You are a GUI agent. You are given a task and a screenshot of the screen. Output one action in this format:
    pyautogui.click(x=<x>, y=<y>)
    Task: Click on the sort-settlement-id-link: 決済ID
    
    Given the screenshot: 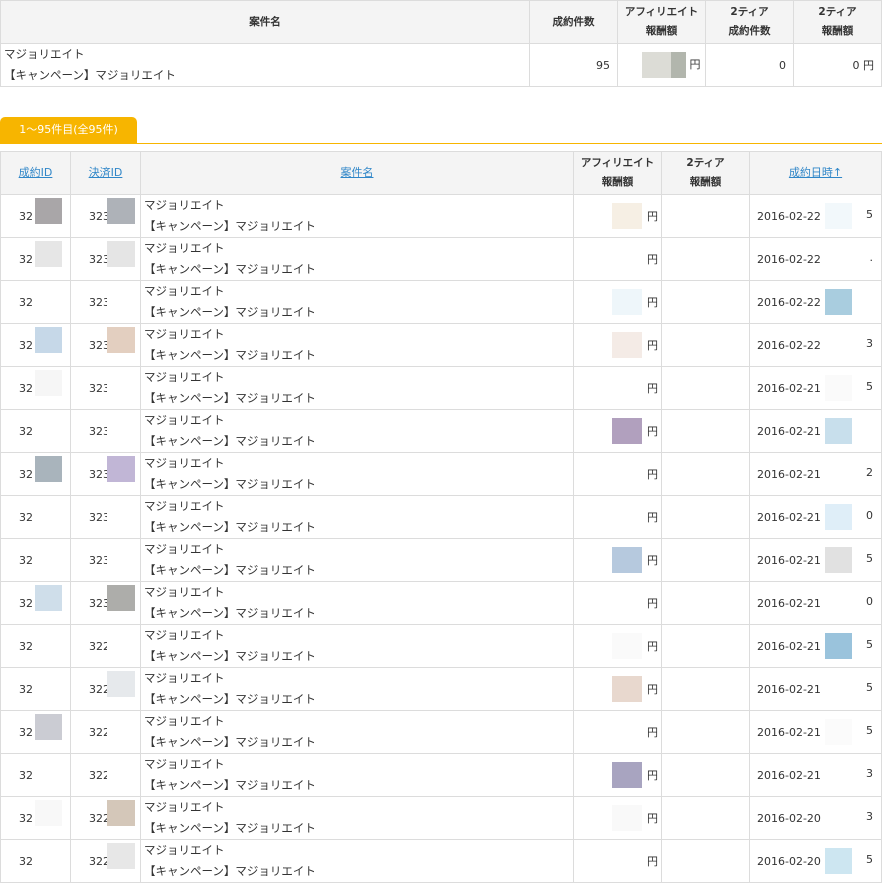 What is the action you would take?
    pyautogui.click(x=106, y=172)
    